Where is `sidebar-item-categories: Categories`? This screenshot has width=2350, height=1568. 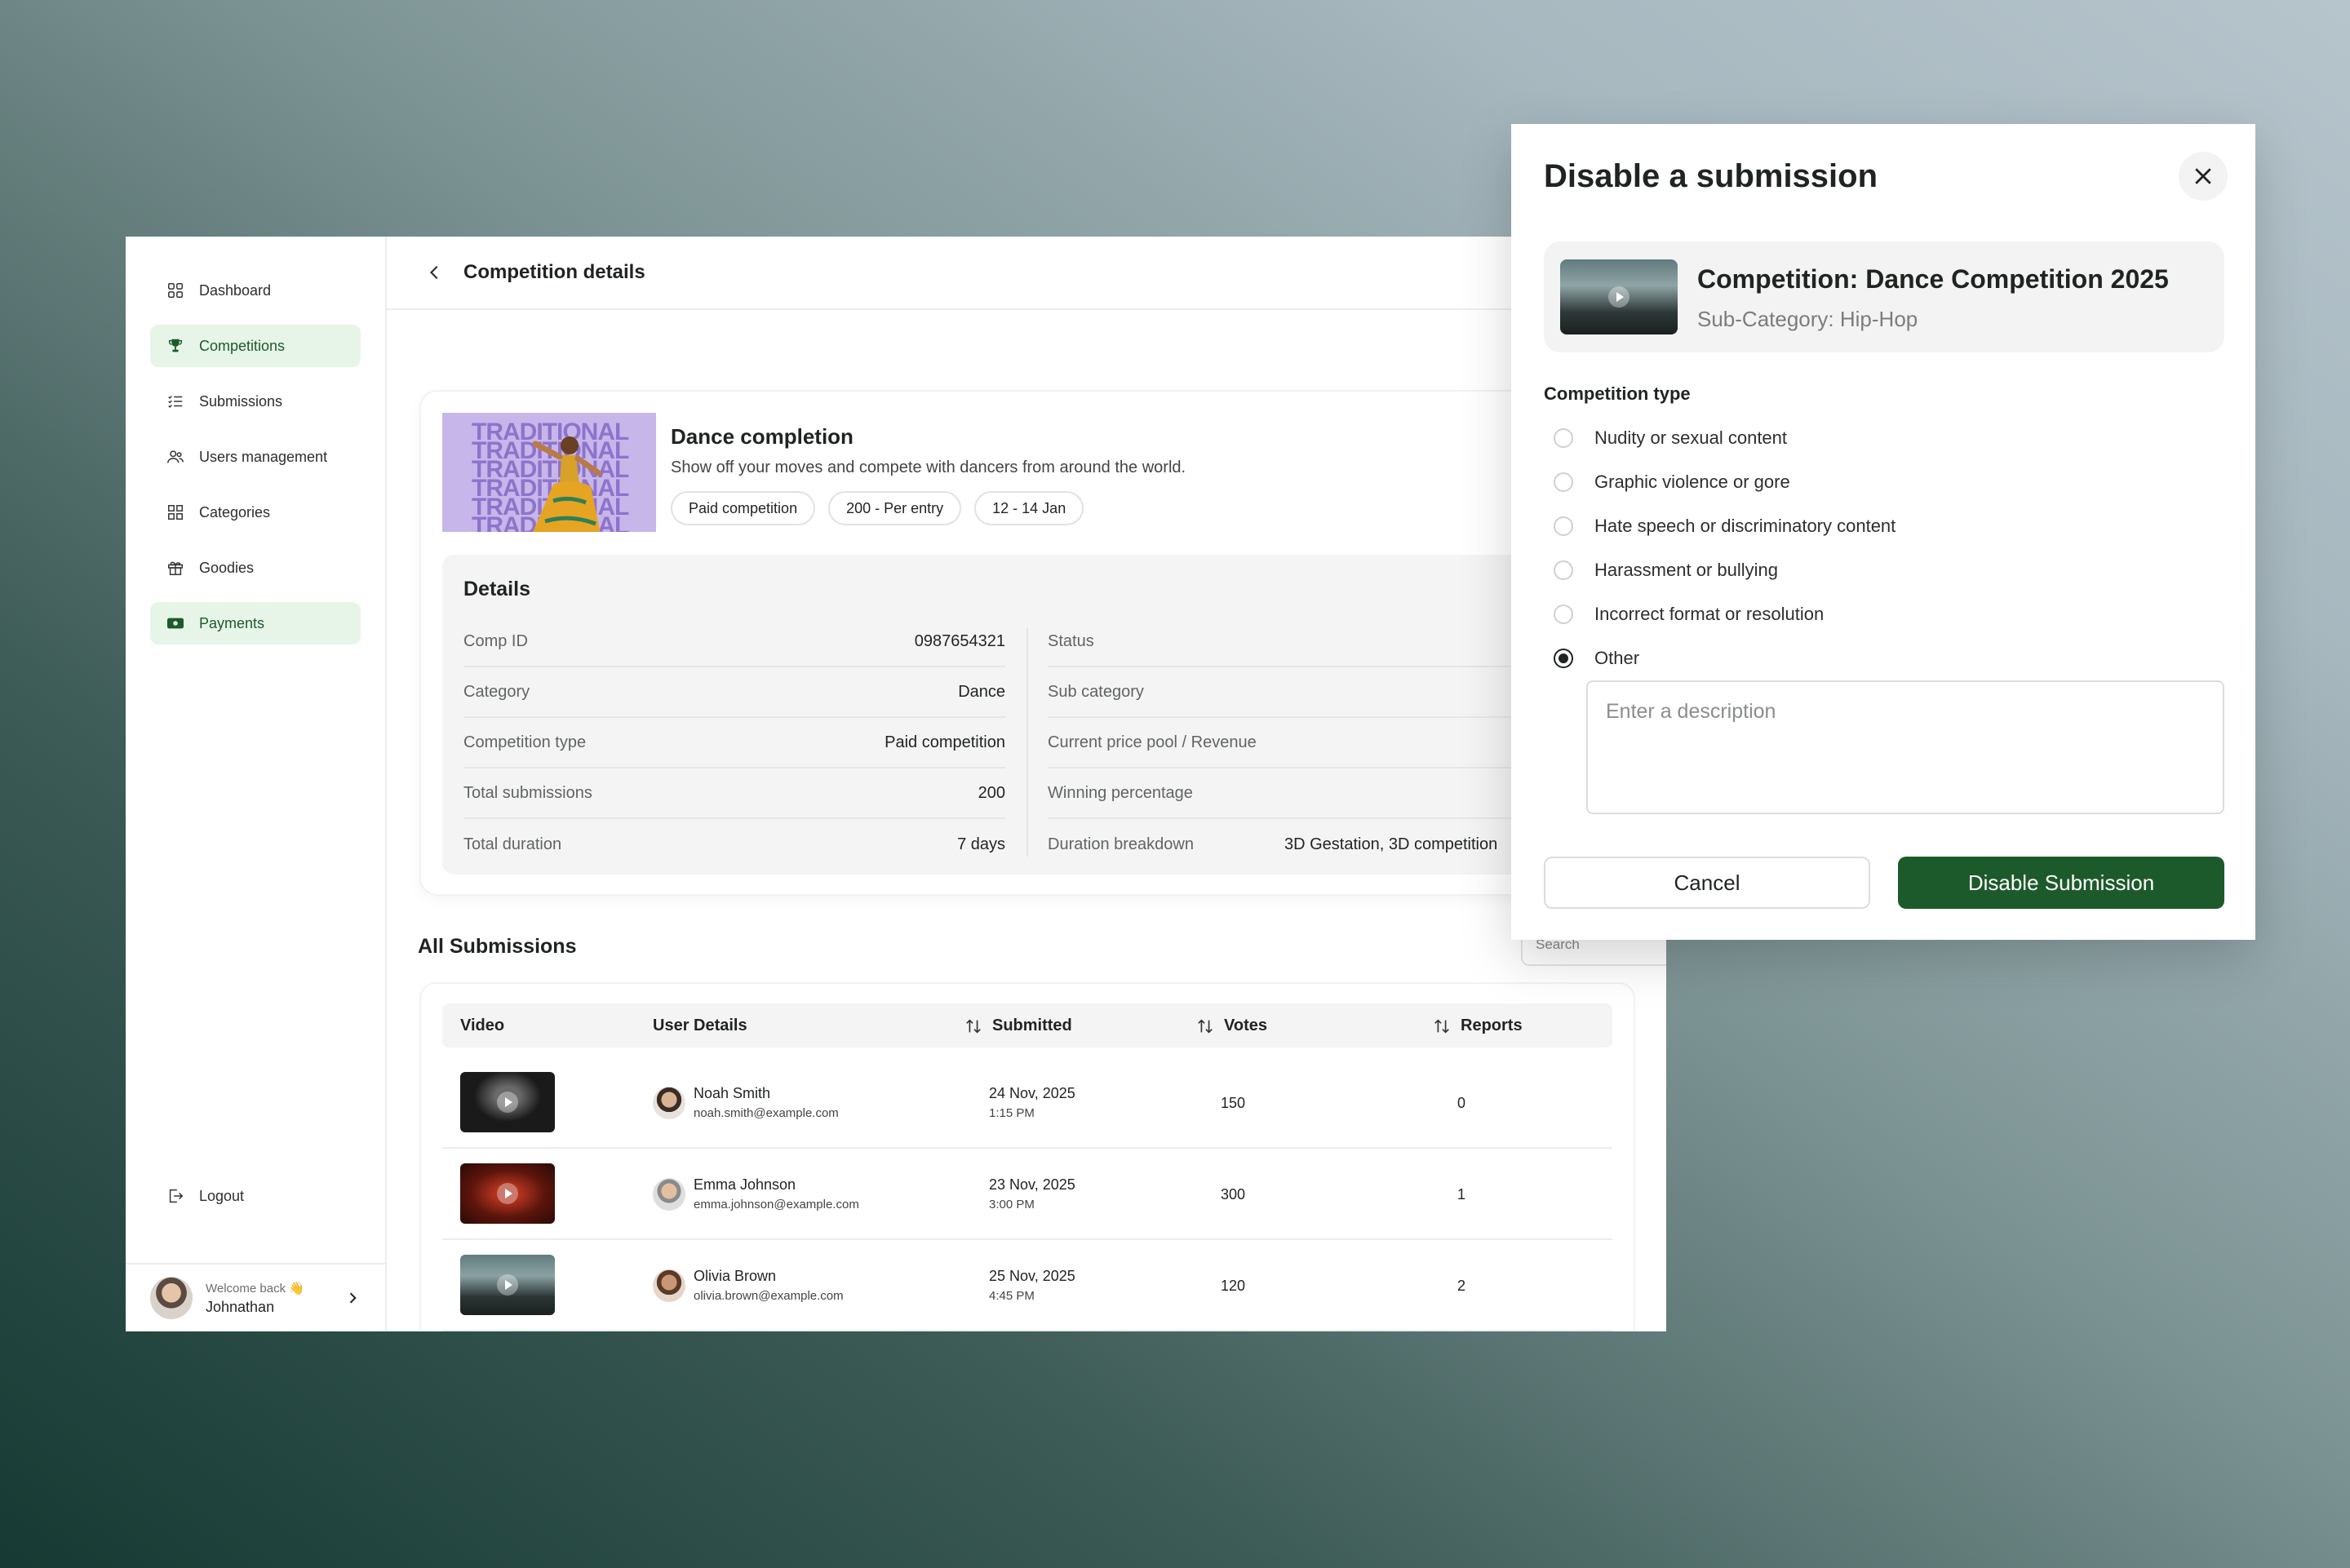
sidebar-item-categories: Categories is located at coordinates (255, 512).